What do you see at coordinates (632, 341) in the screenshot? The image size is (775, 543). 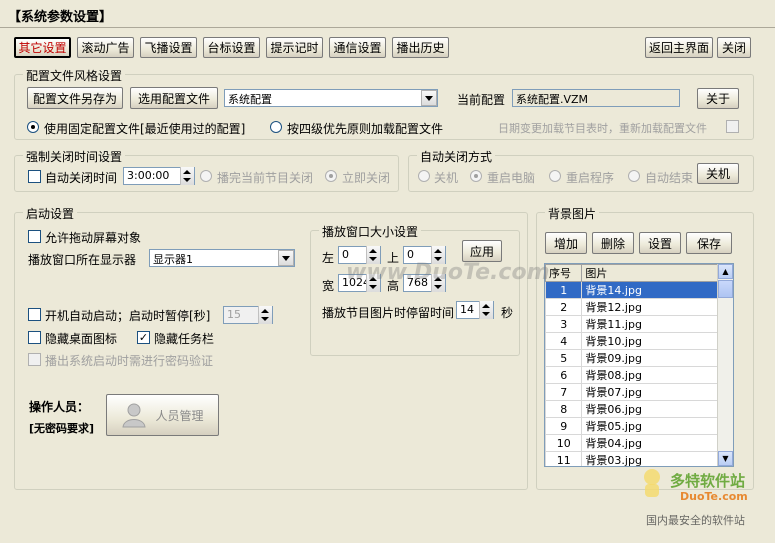 I see `table-row: 4 背景10.jpg` at bounding box center [632, 341].